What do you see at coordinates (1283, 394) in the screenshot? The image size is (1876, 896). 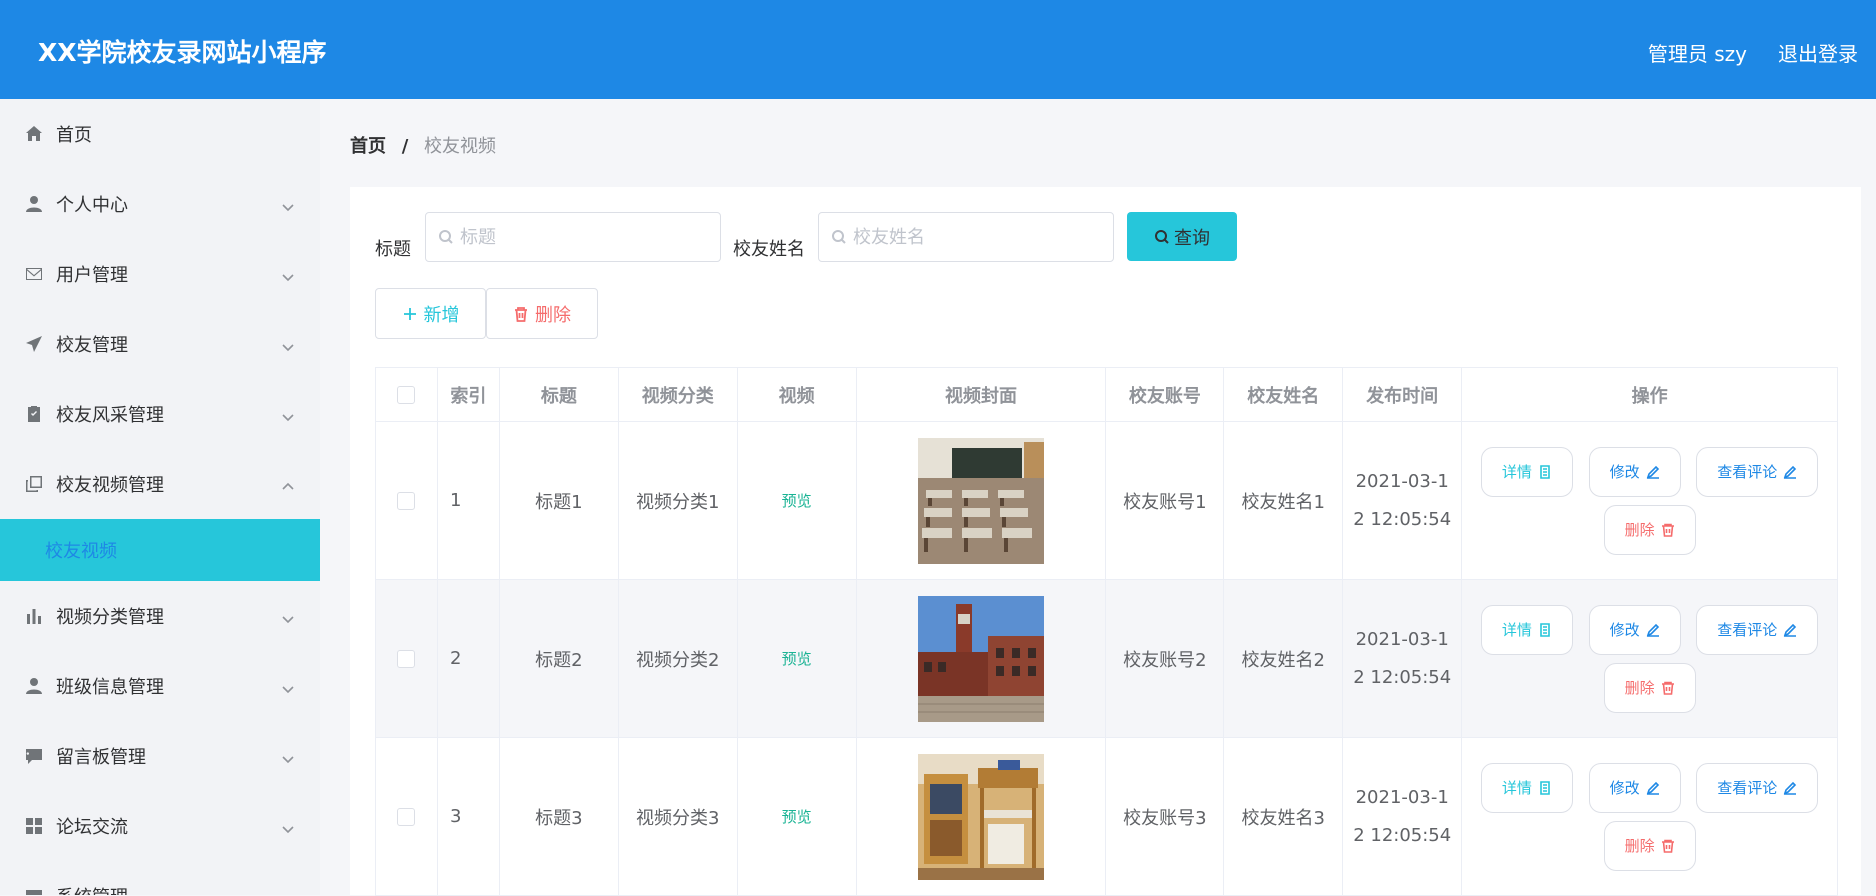 I see `column-header: 校友姓名` at bounding box center [1283, 394].